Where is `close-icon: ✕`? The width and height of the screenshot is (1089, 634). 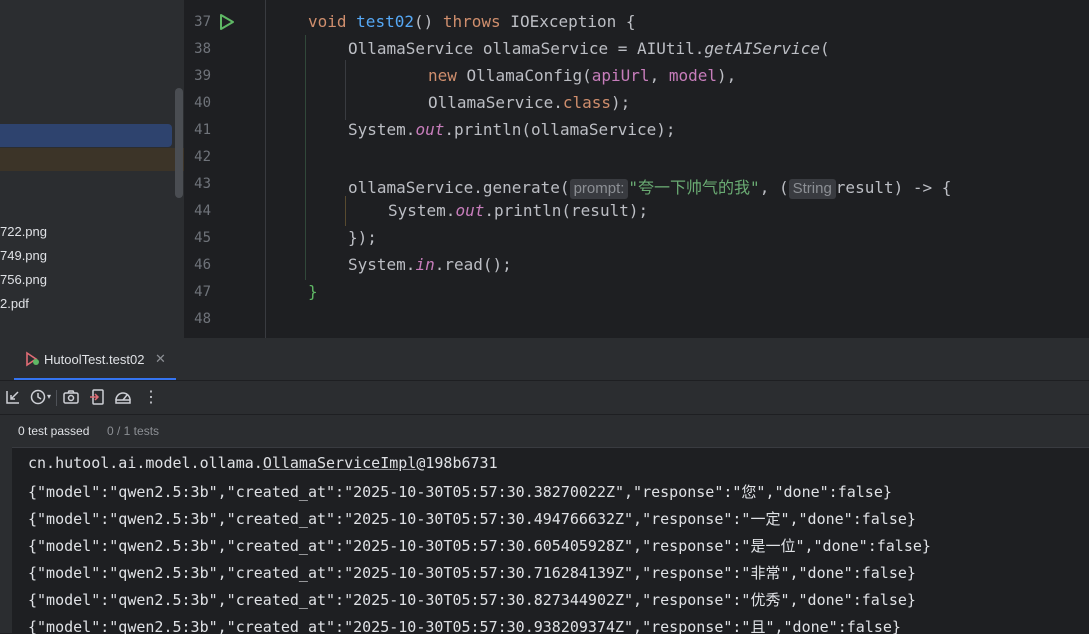 close-icon: ✕ is located at coordinates (160, 359).